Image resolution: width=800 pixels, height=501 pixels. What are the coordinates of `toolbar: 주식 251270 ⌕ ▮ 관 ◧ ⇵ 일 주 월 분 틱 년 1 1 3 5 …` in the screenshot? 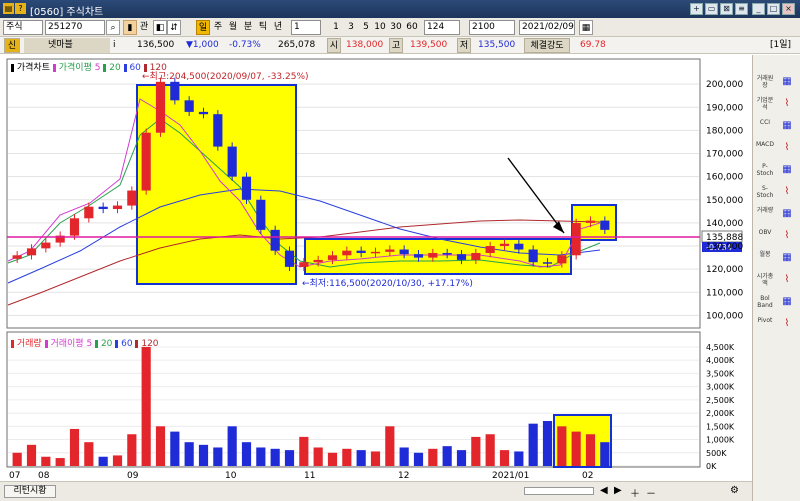 It's located at (400, 27).